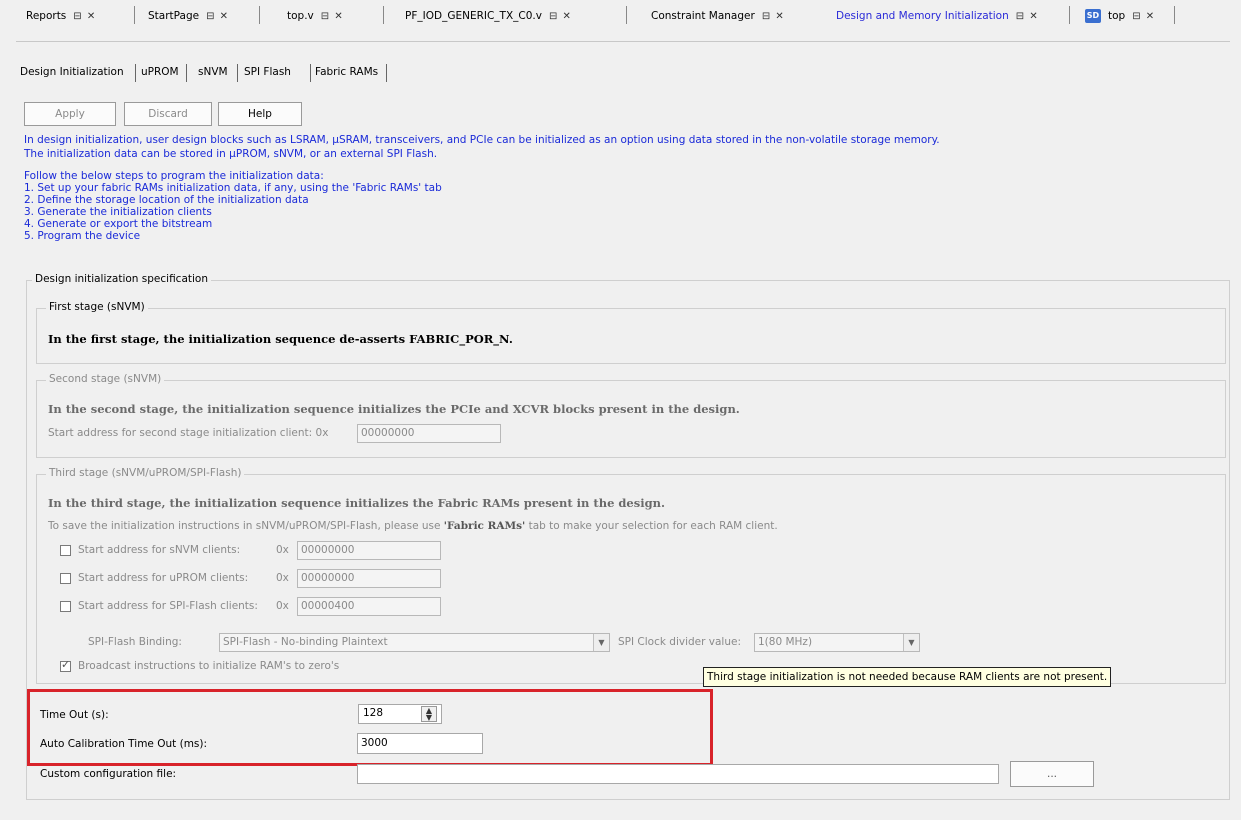  What do you see at coordinates (315, 16) in the screenshot?
I see `tab-top-v: top.v ⊟ ✕` at bounding box center [315, 16].